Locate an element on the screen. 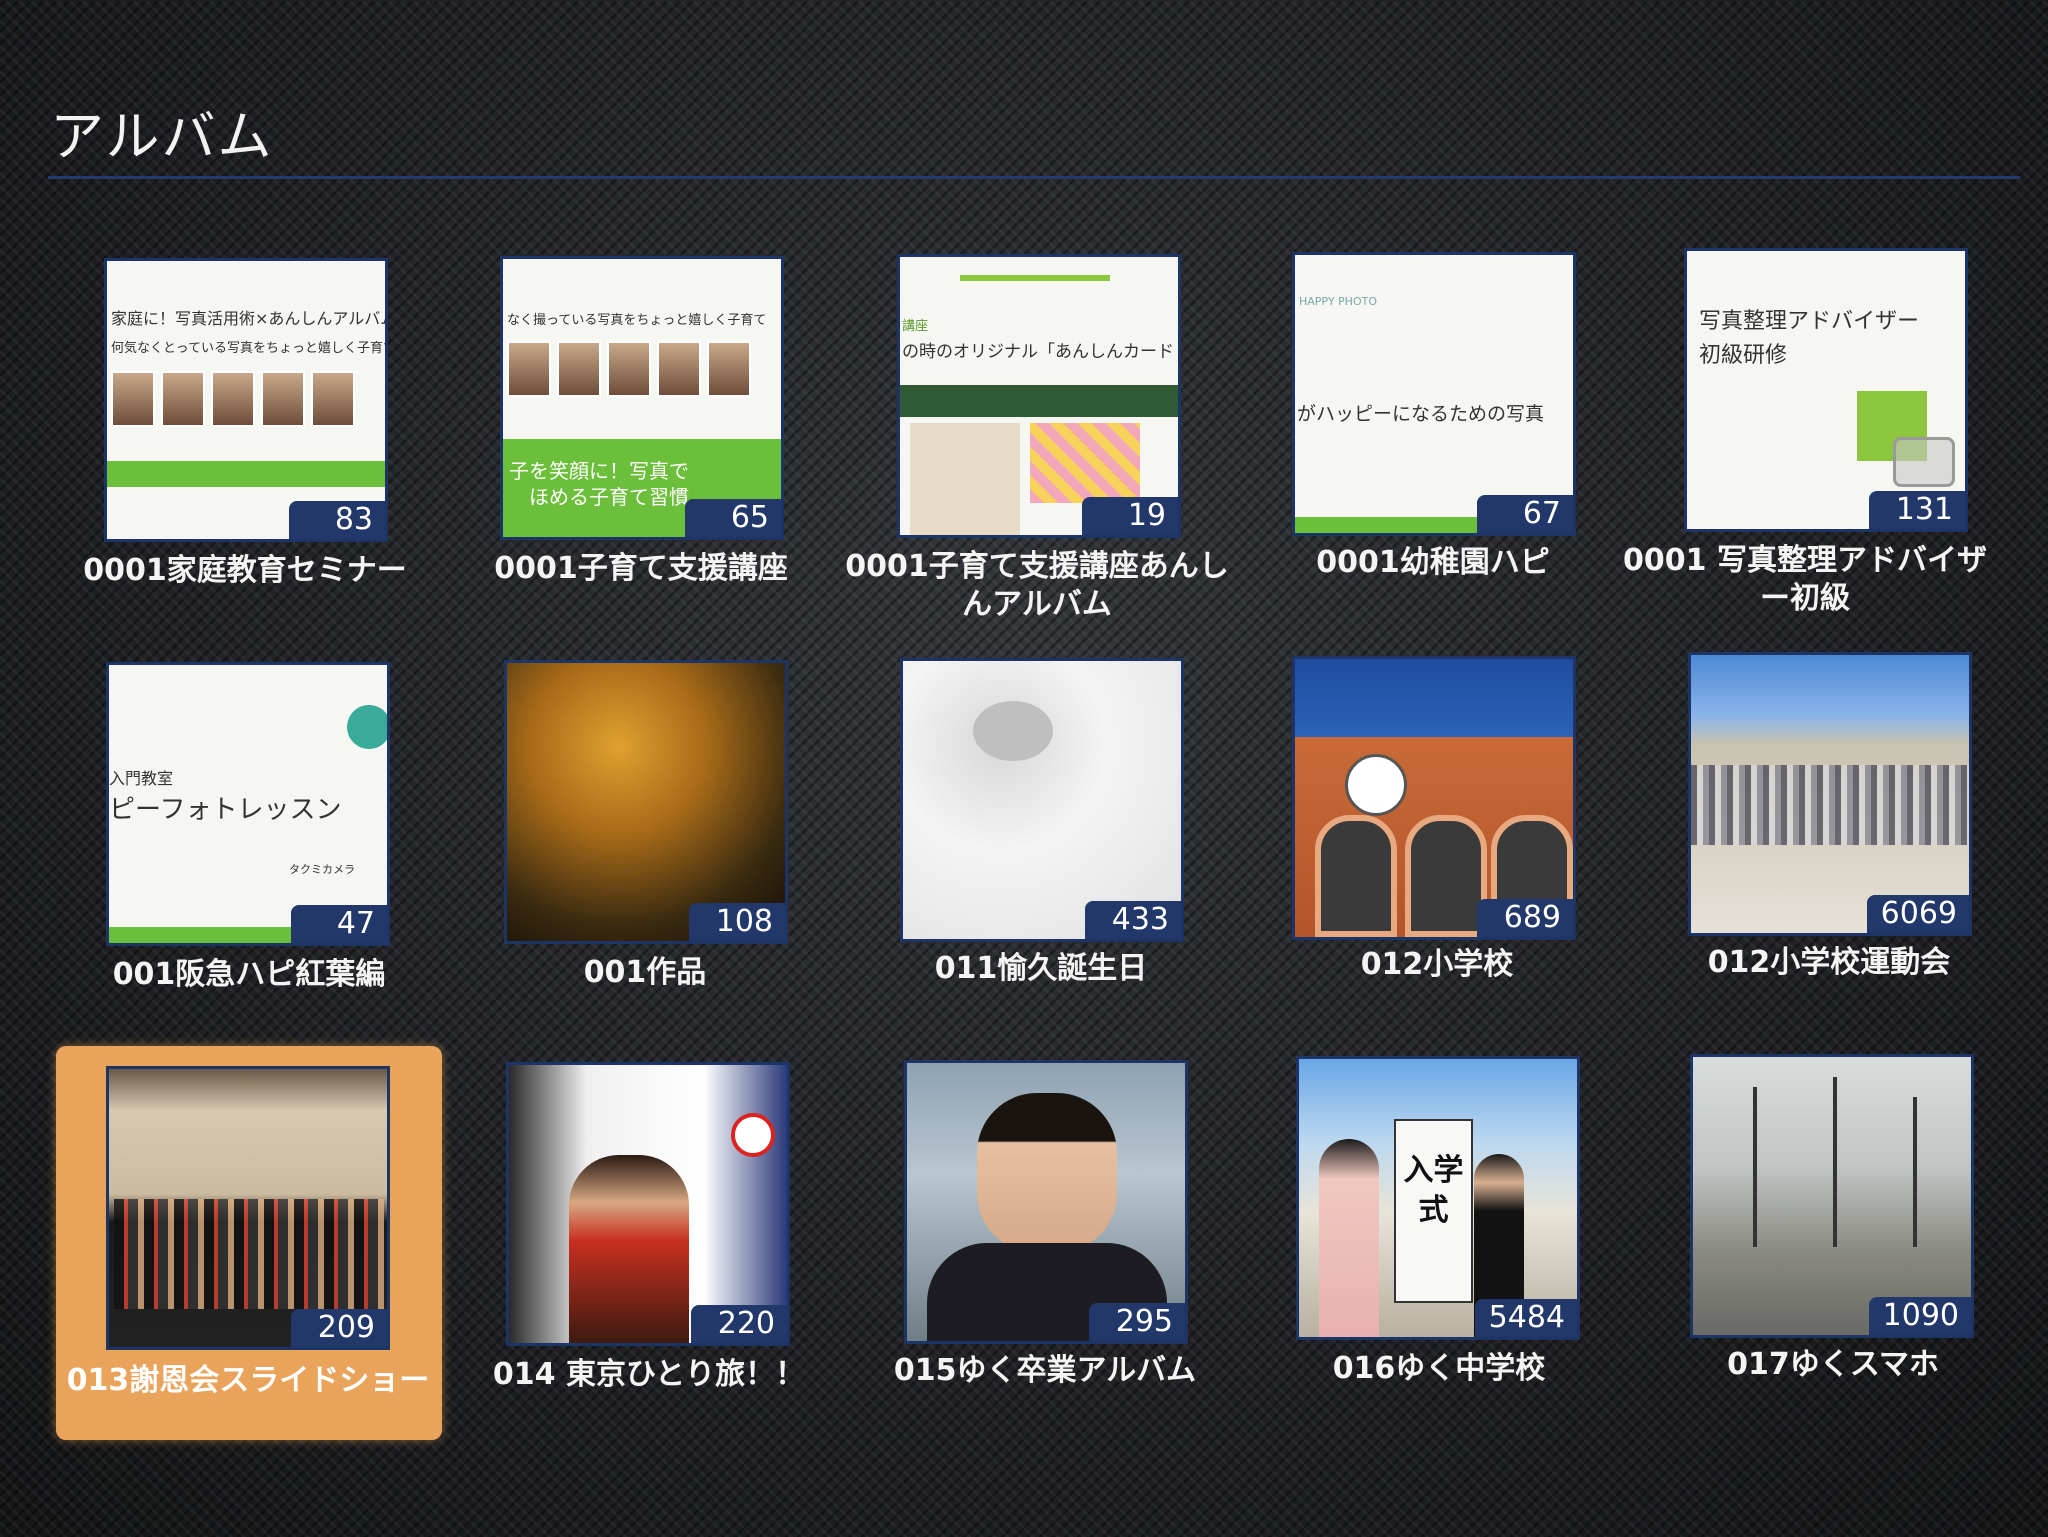  album-thumbnail: 入門教室 ピーフォトレッスン タクミカメラ 47 is located at coordinates (248, 804).